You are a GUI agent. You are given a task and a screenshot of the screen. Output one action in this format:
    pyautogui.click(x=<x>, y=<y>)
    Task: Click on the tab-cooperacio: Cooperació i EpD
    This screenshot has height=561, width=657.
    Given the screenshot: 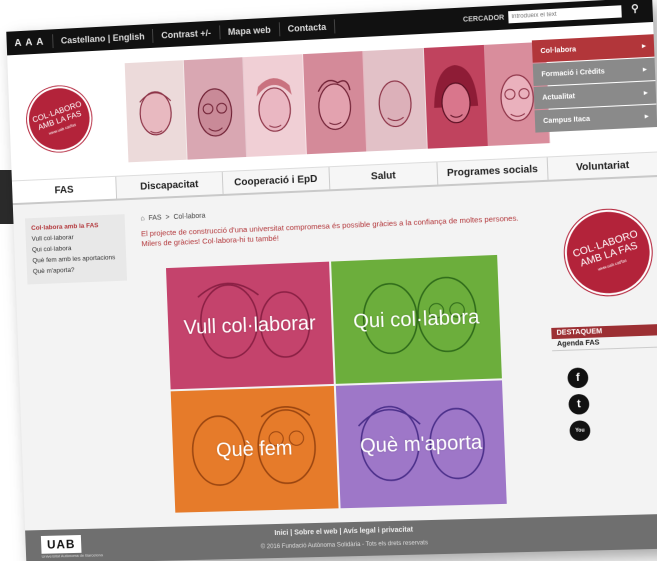 What is the action you would take?
    pyautogui.click(x=276, y=180)
    